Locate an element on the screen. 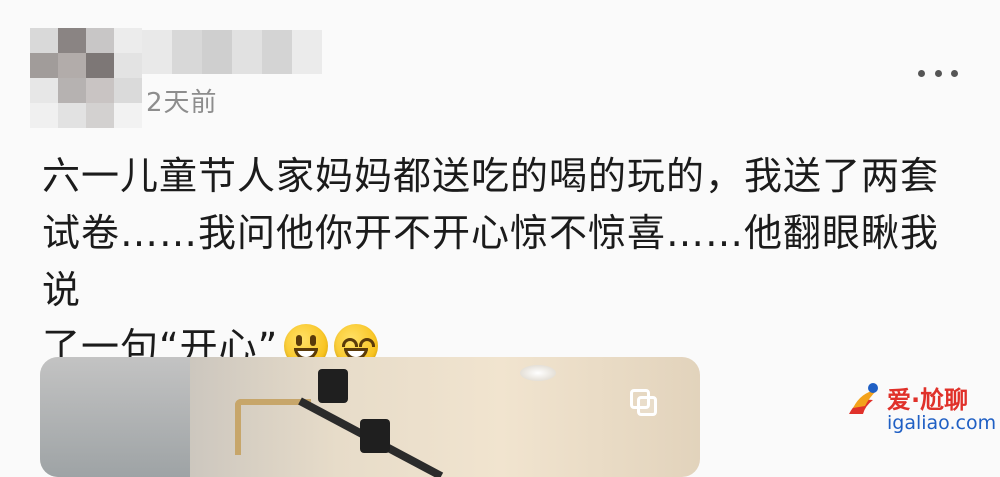 The width and height of the screenshot is (1000, 477). username-blurred is located at coordinates (232, 52).